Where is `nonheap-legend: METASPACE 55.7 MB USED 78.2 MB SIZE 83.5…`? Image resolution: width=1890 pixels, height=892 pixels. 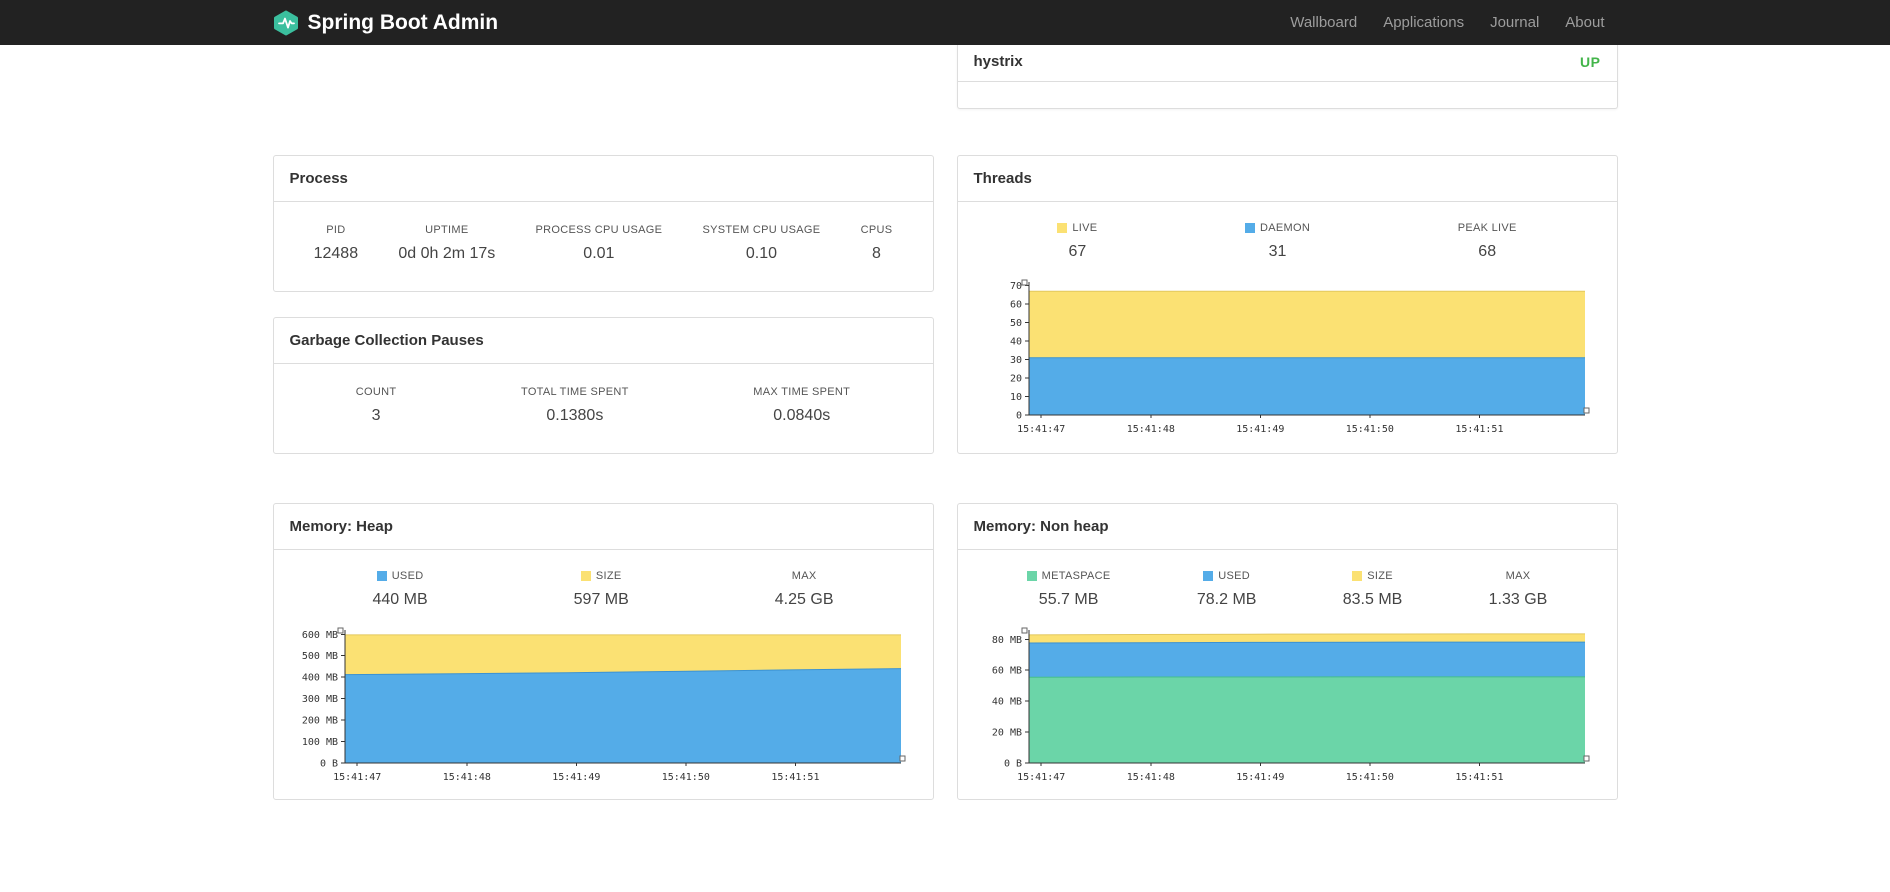 nonheap-legend: METASPACE 55.7 MB USED 78.2 MB SIZE 83.5… is located at coordinates (1287, 581).